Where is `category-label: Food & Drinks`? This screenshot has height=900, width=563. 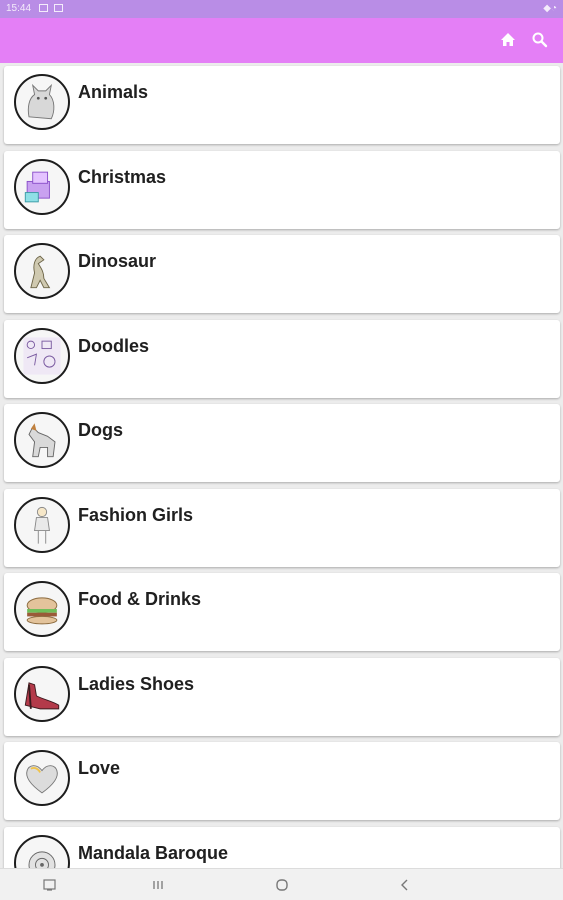 category-label: Food & Drinks is located at coordinates (140, 599).